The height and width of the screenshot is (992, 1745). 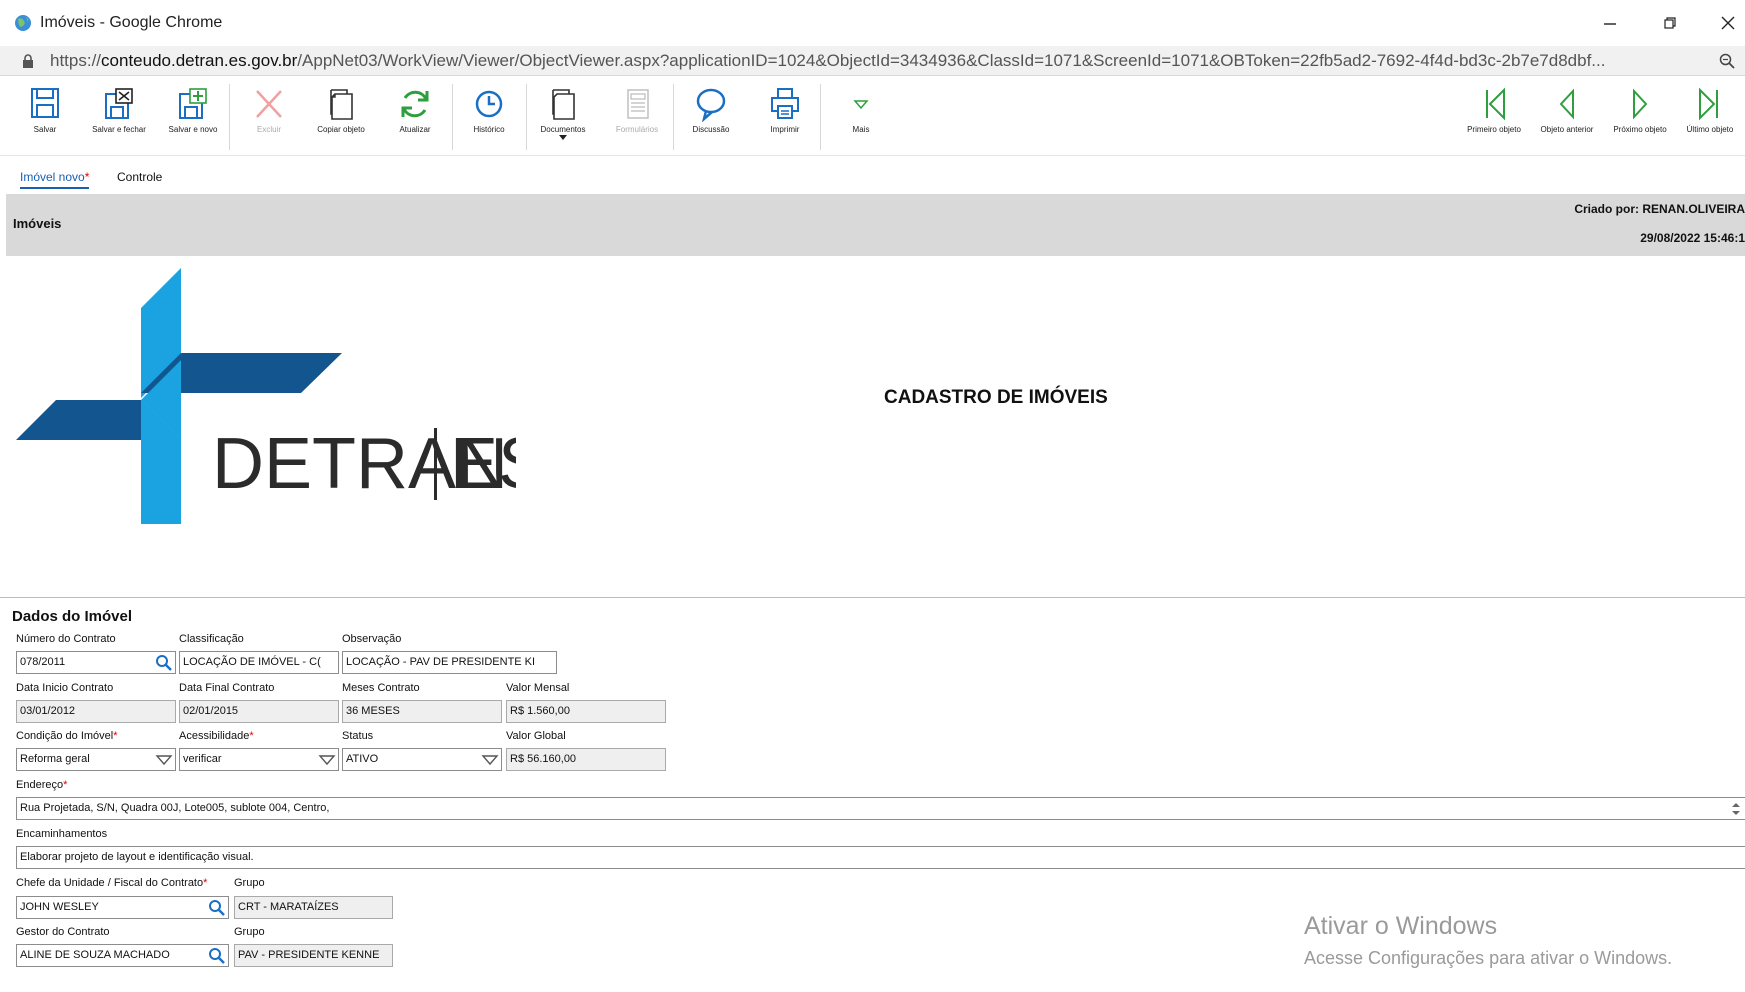 What do you see at coordinates (563, 137) in the screenshot?
I see `dropdown-arrow-icon` at bounding box center [563, 137].